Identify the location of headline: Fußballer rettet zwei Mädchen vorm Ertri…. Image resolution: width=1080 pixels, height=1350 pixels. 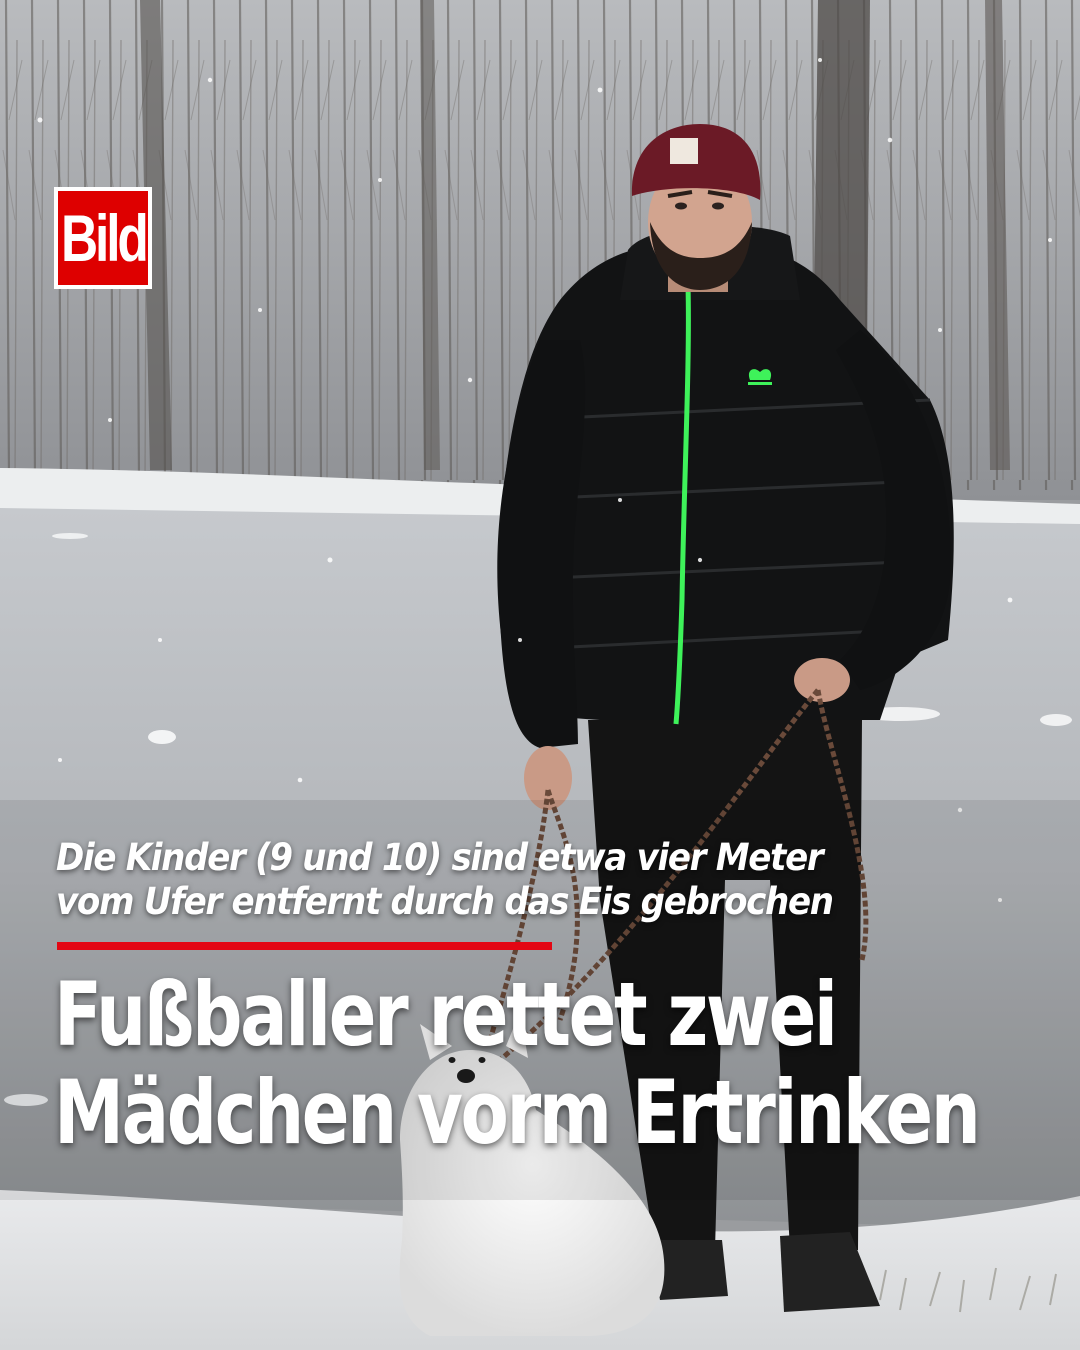
(517, 1063).